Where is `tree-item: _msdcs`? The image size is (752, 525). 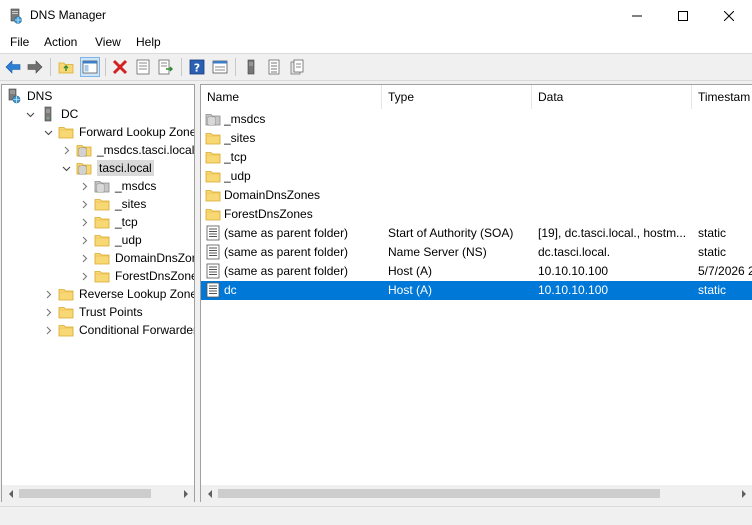 tree-item: _msdcs is located at coordinates (117, 186).